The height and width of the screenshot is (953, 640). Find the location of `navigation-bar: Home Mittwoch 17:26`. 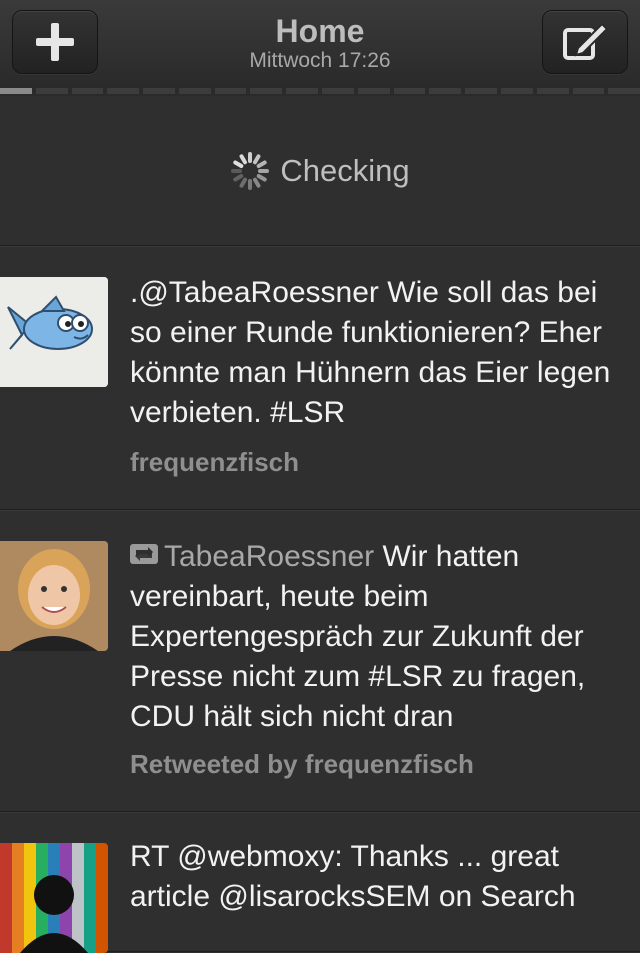

navigation-bar: Home Mittwoch 17:26 is located at coordinates (320, 44).